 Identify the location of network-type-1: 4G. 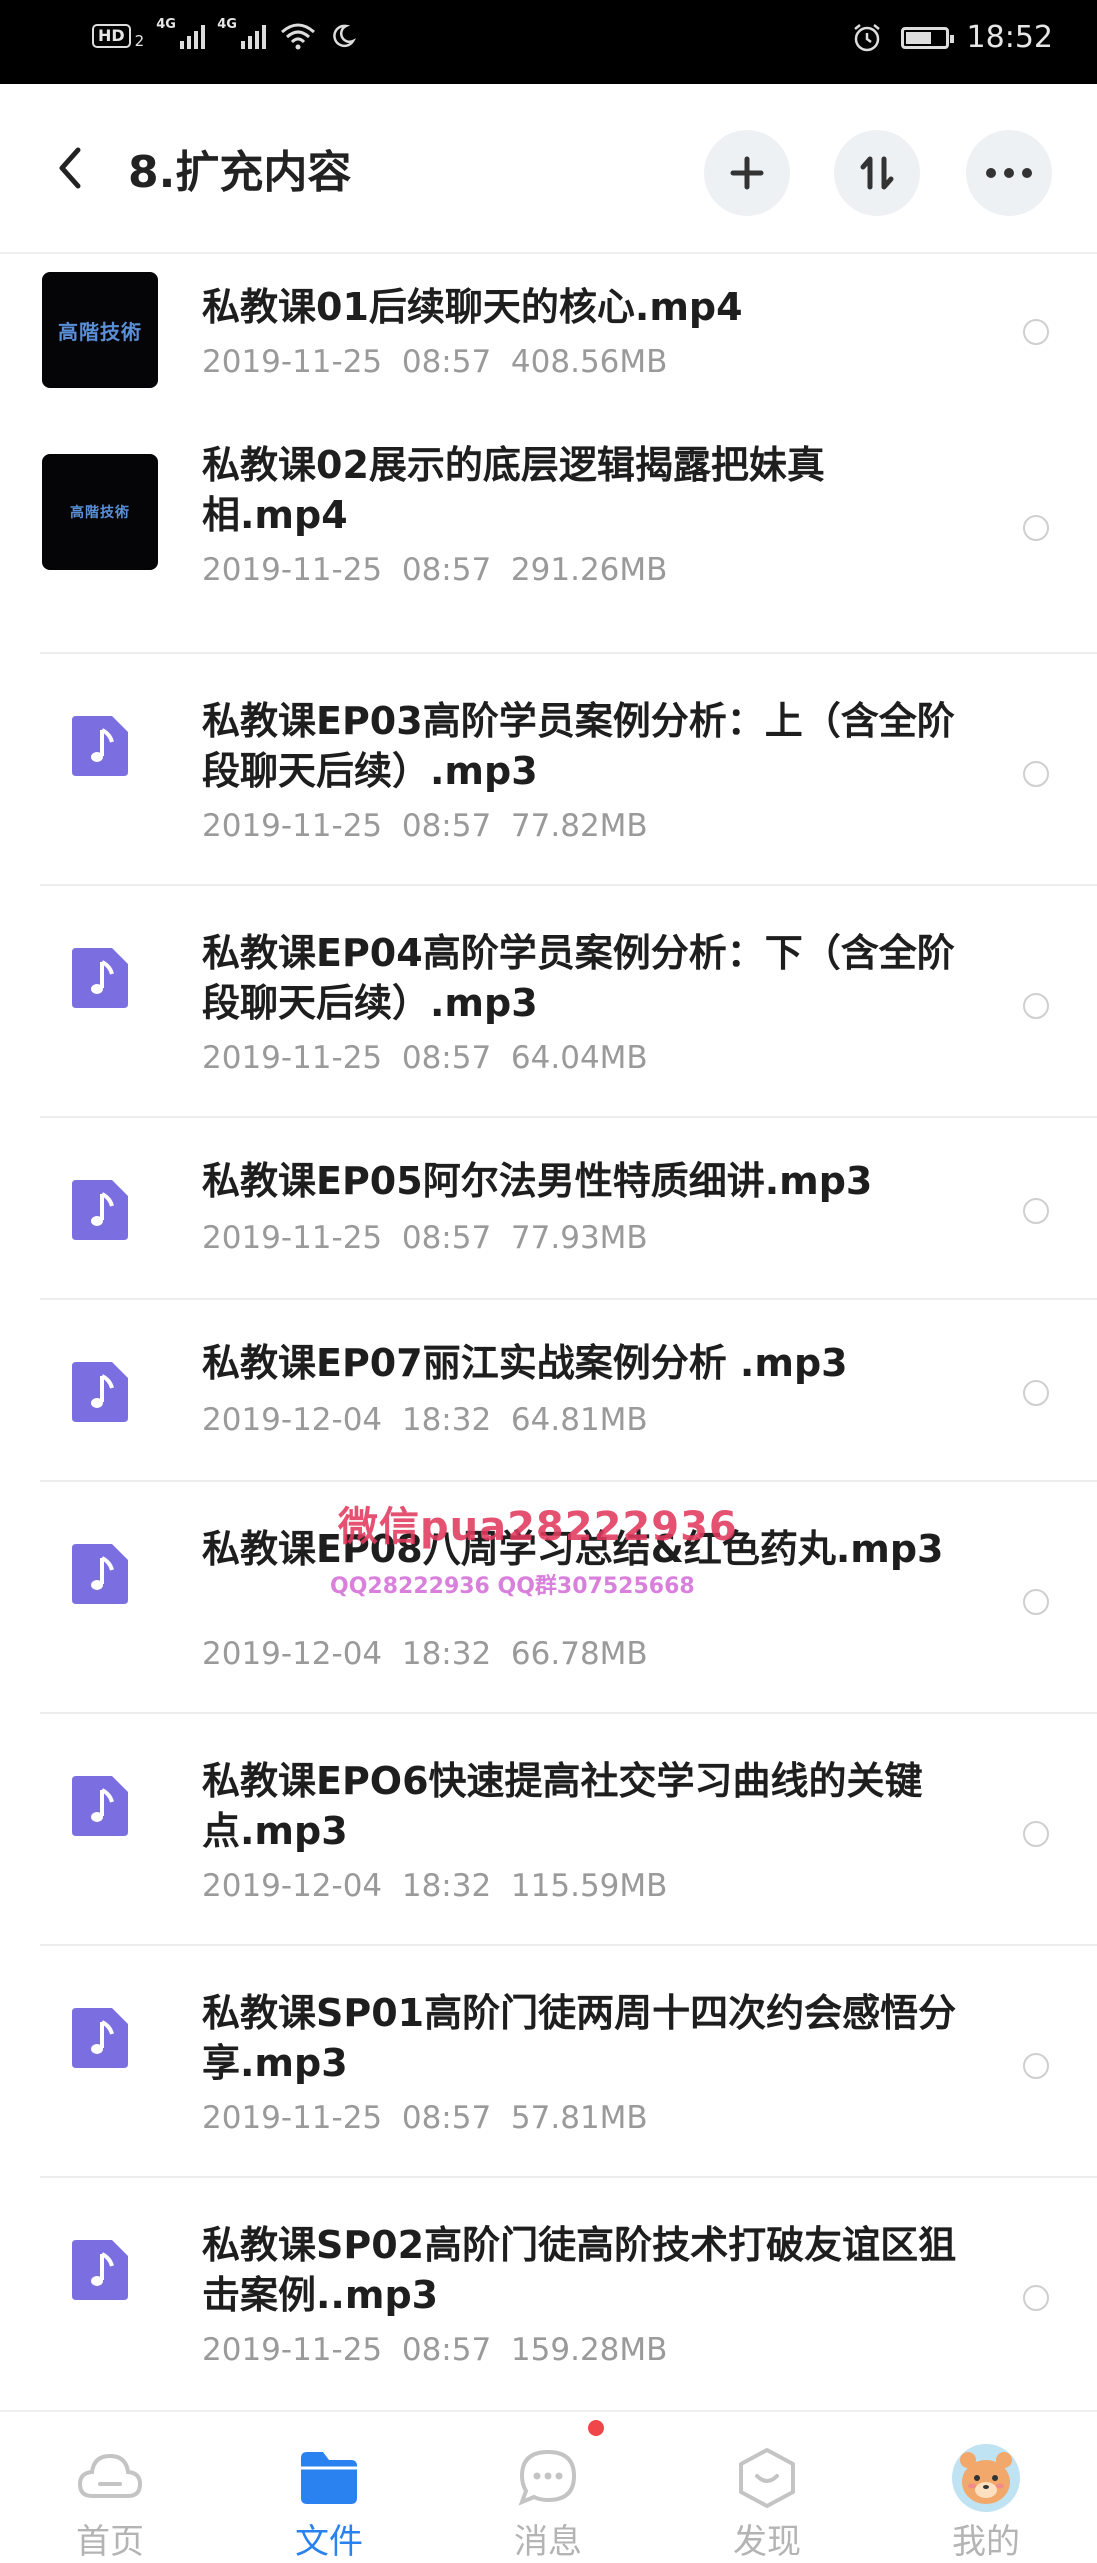
(166, 24).